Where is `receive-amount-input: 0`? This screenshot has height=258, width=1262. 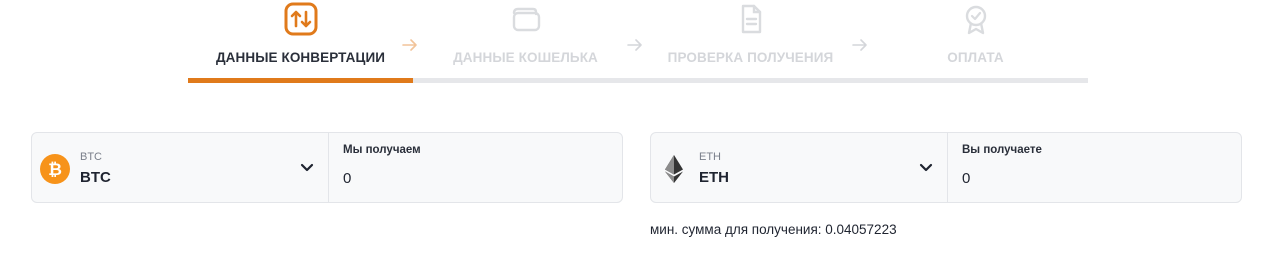 receive-amount-input: 0 is located at coordinates (966, 178).